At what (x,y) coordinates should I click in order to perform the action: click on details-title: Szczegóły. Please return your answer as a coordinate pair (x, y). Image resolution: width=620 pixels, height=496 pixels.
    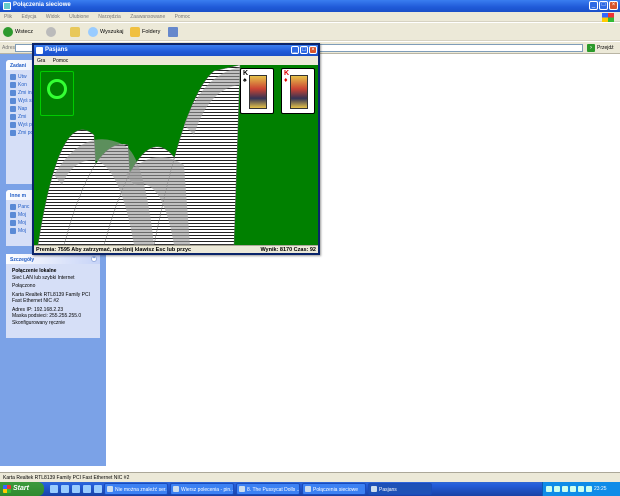
    Looking at the image, I should click on (22, 260).